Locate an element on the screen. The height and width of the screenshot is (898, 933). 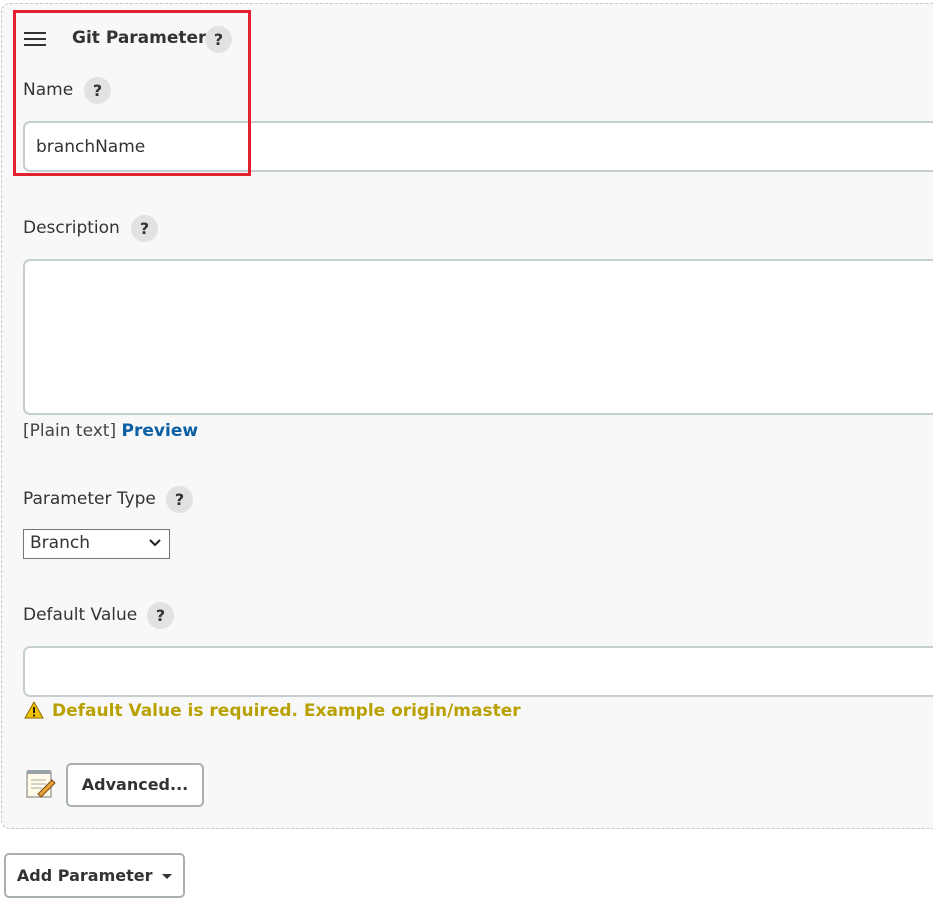
warning-icon is located at coordinates (34, 710).